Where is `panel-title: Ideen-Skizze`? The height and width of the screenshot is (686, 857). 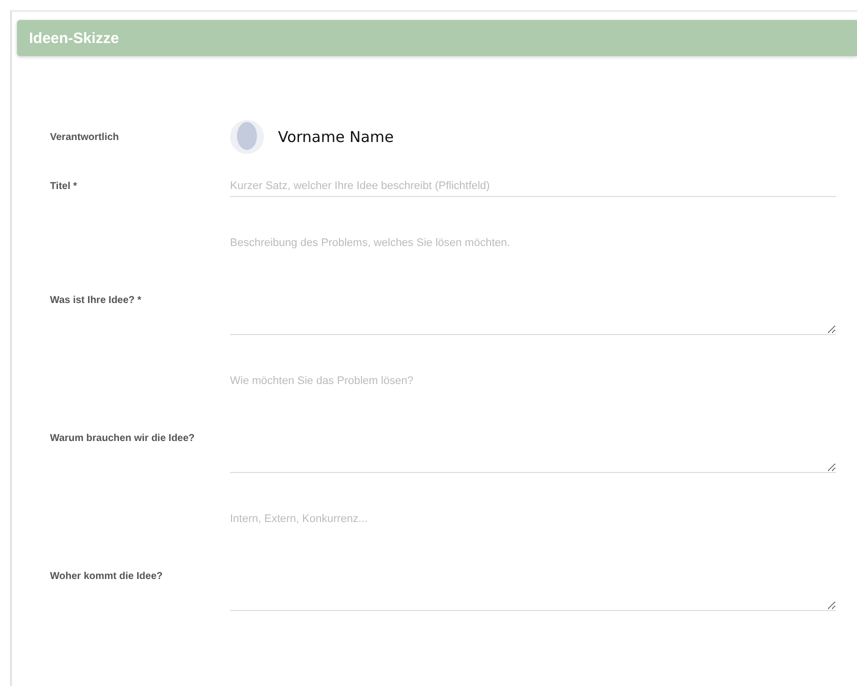
panel-title: Ideen-Skizze is located at coordinates (74, 38).